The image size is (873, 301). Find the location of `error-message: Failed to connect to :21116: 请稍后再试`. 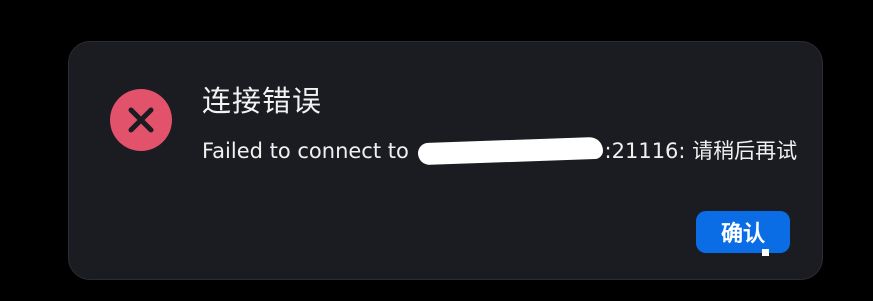

error-message: Failed to connect to :21116: 请稍后再试 is located at coordinates (500, 150).